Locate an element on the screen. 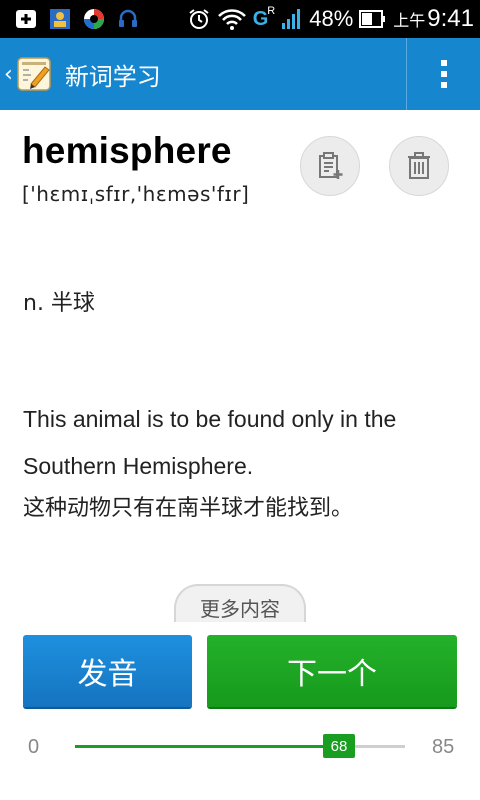 This screenshot has height=800, width=480. back-button: ‹ 新词学习 is located at coordinates (109, 74).